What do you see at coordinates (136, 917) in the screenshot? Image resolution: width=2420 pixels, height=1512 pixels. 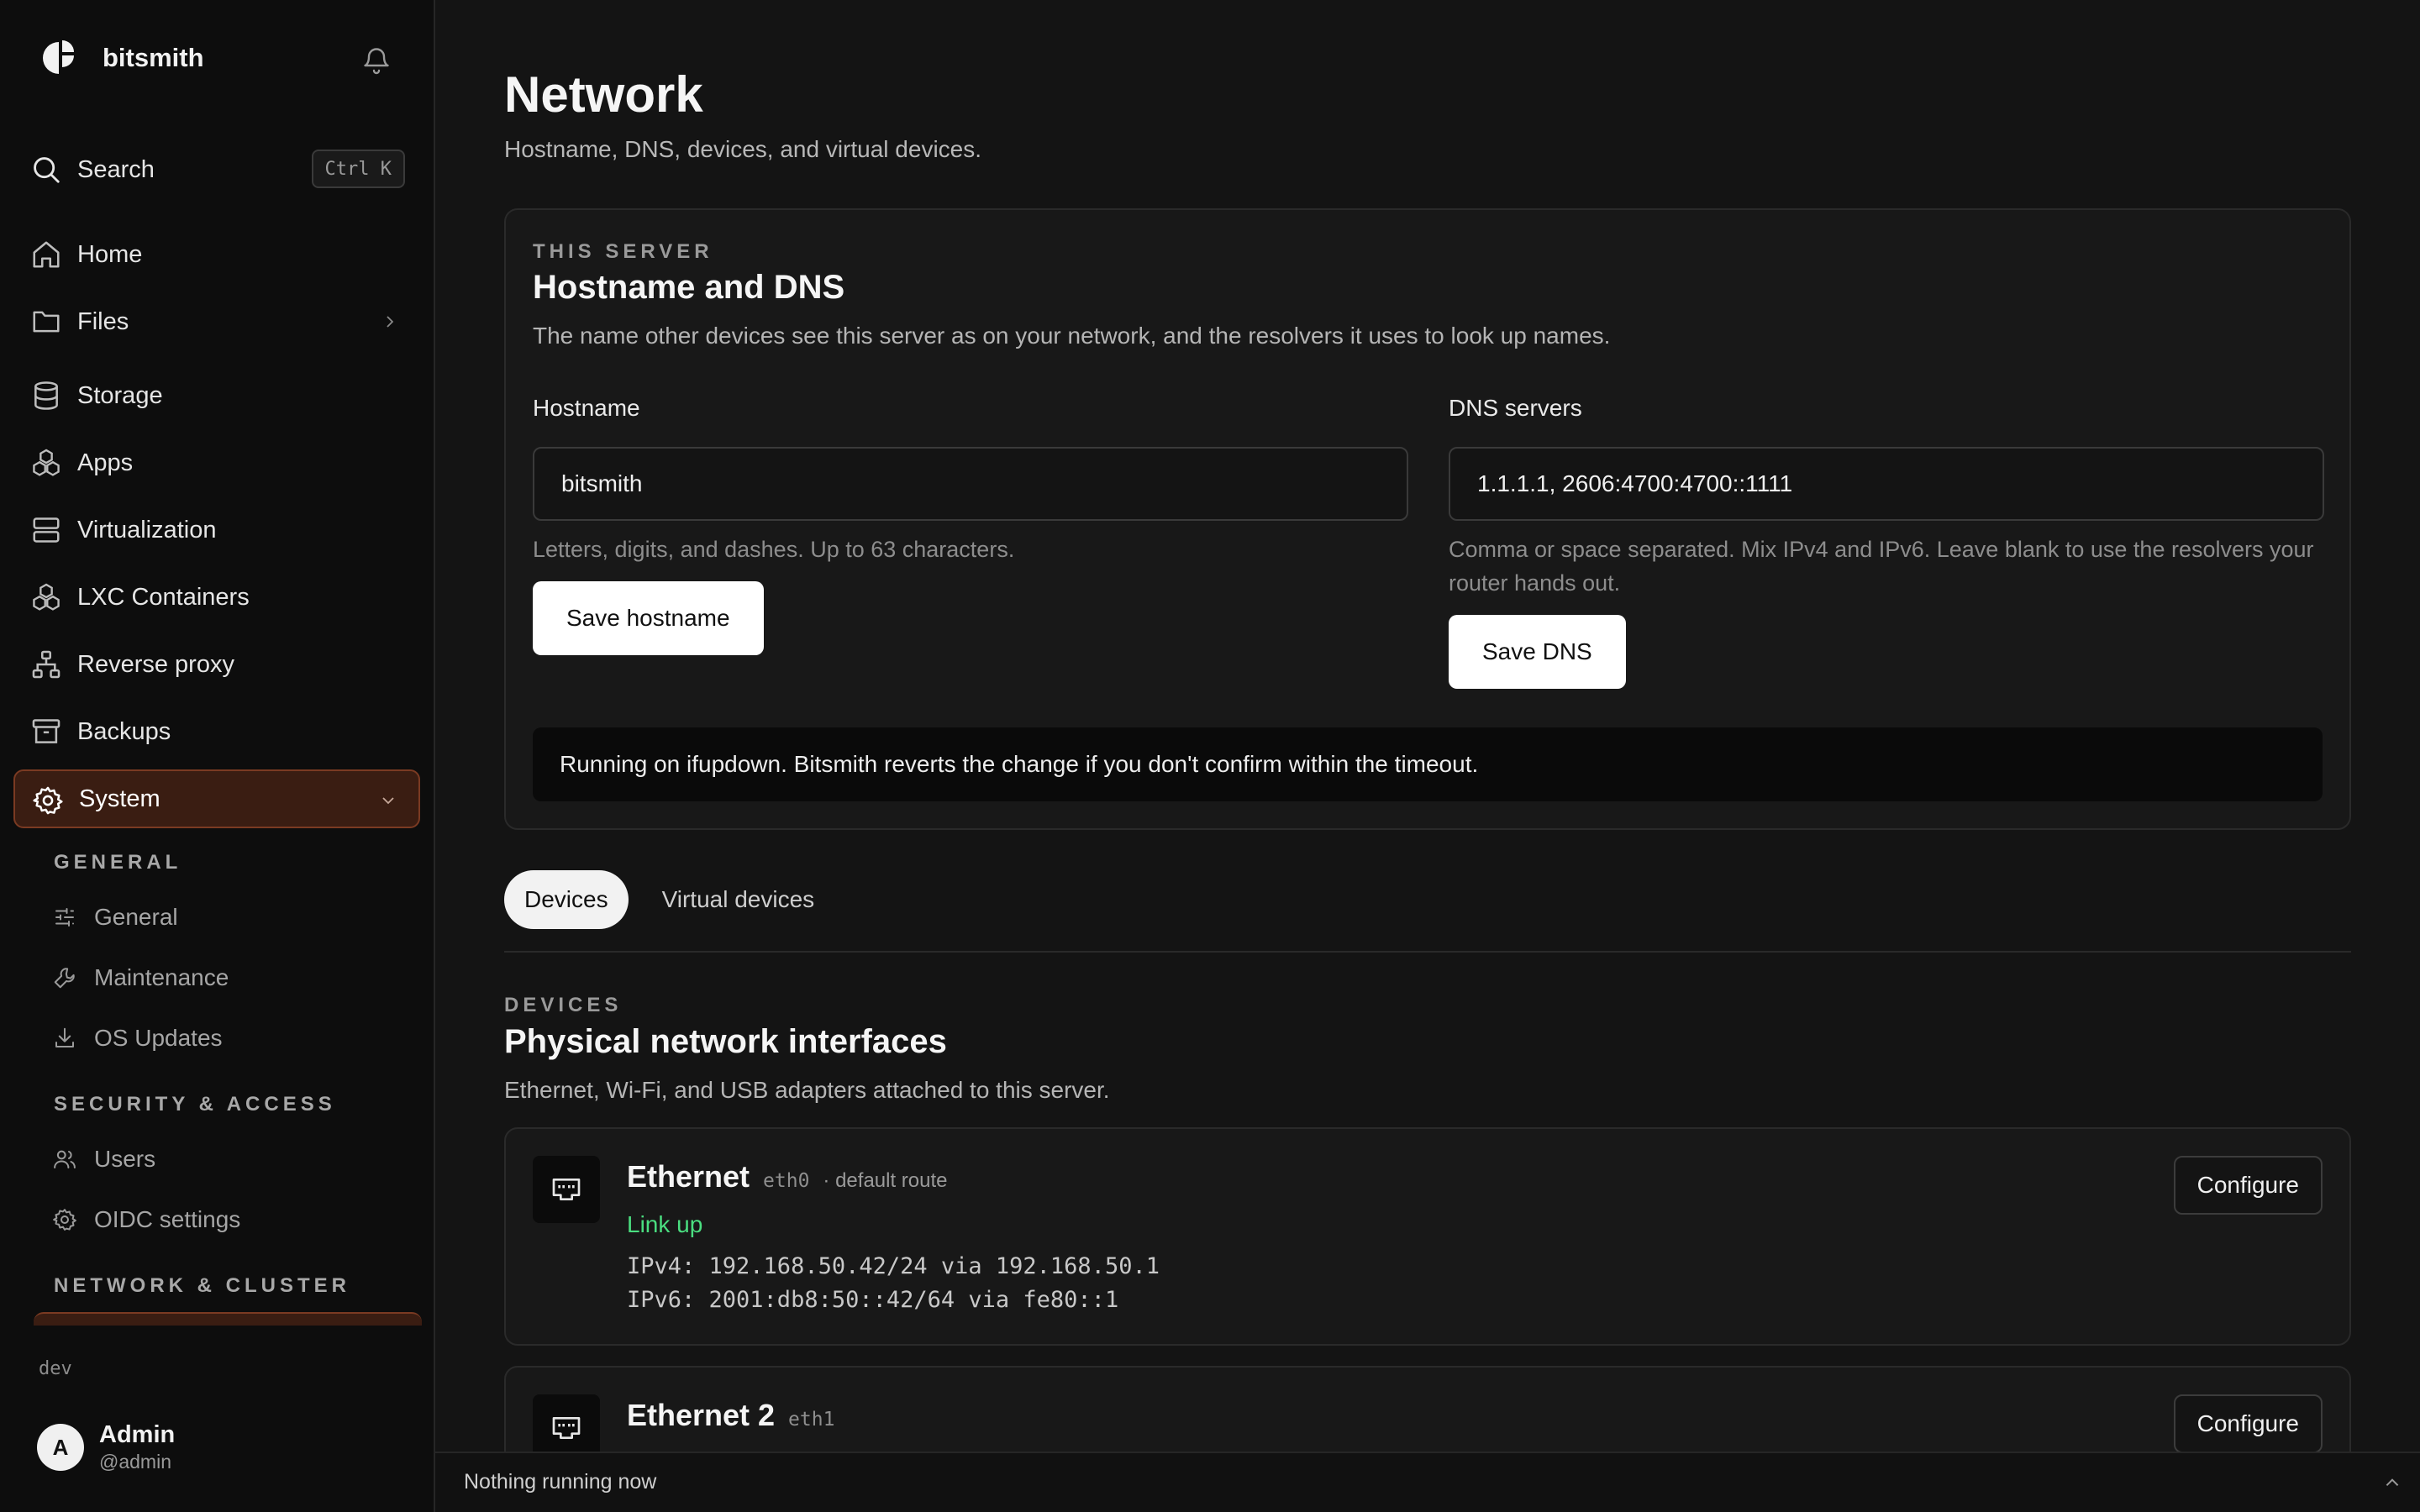 I see `sidebar-subitem-label: General` at bounding box center [136, 917].